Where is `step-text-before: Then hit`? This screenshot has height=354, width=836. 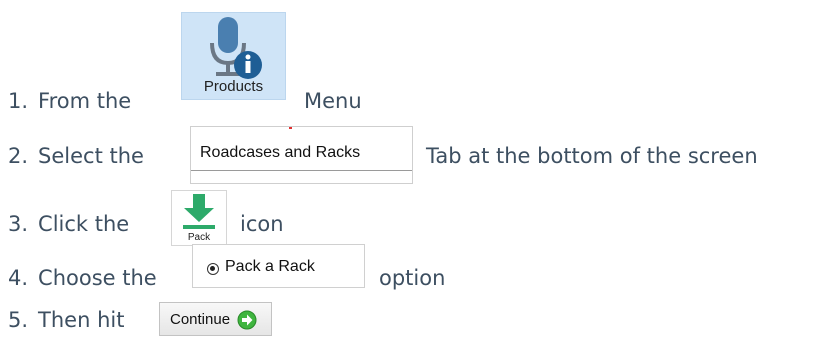
step-text-before: Then hit is located at coordinates (81, 320).